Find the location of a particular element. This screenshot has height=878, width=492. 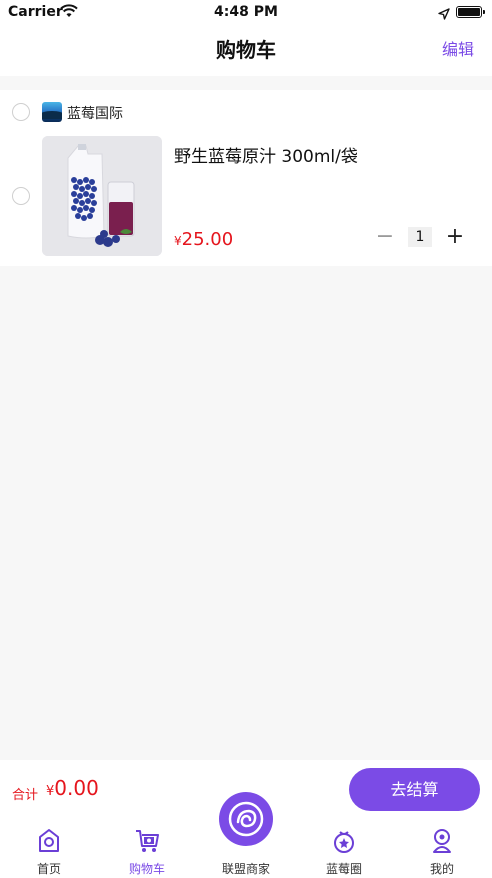

checkout-button: 去结算 is located at coordinates (414, 789).